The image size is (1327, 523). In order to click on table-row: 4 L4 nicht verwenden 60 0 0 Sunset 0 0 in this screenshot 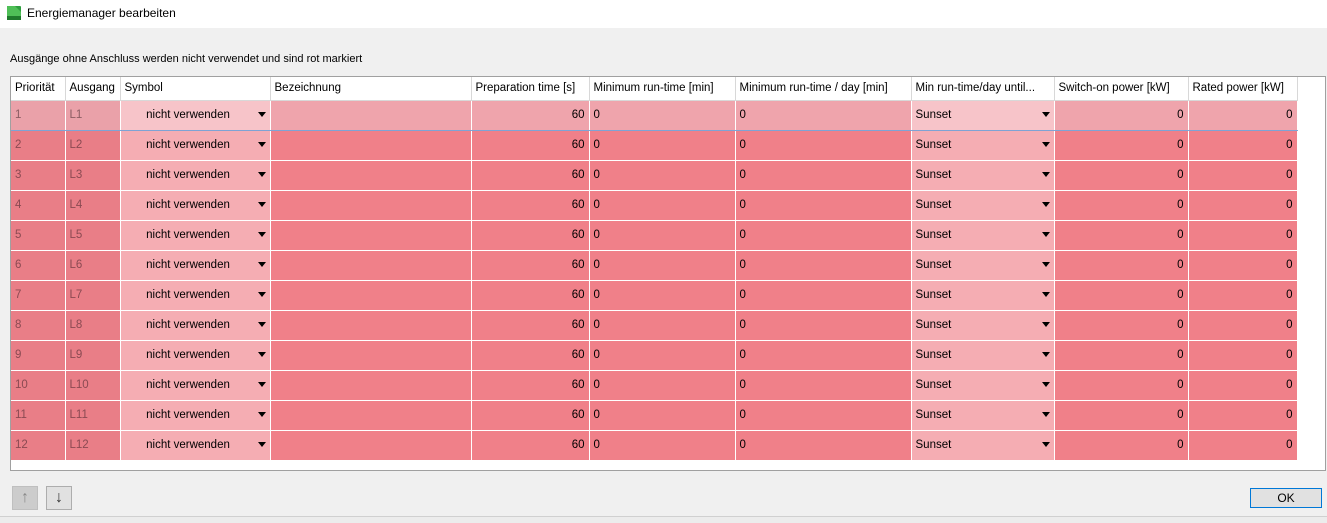, I will do `click(654, 205)`.